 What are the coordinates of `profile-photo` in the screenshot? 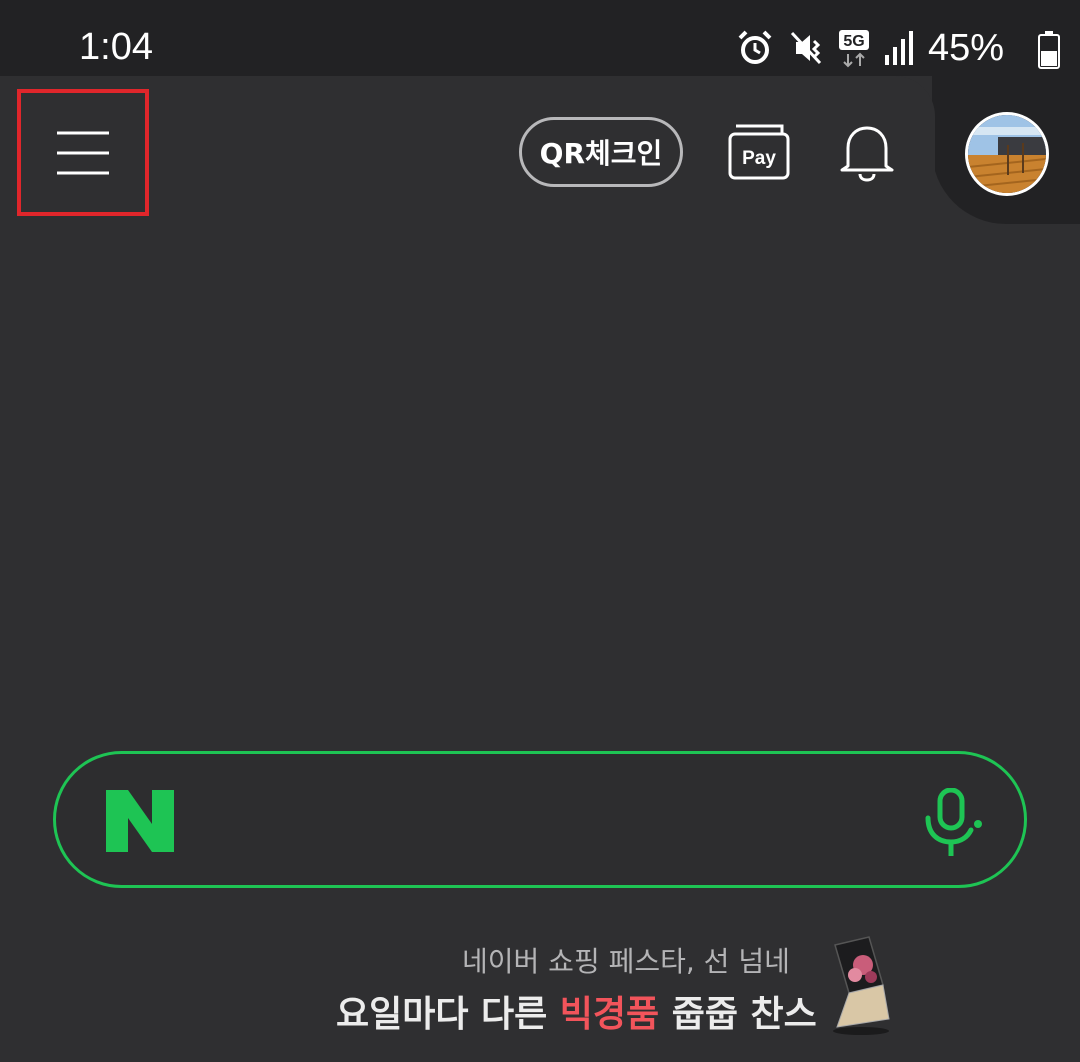 It's located at (1007, 154).